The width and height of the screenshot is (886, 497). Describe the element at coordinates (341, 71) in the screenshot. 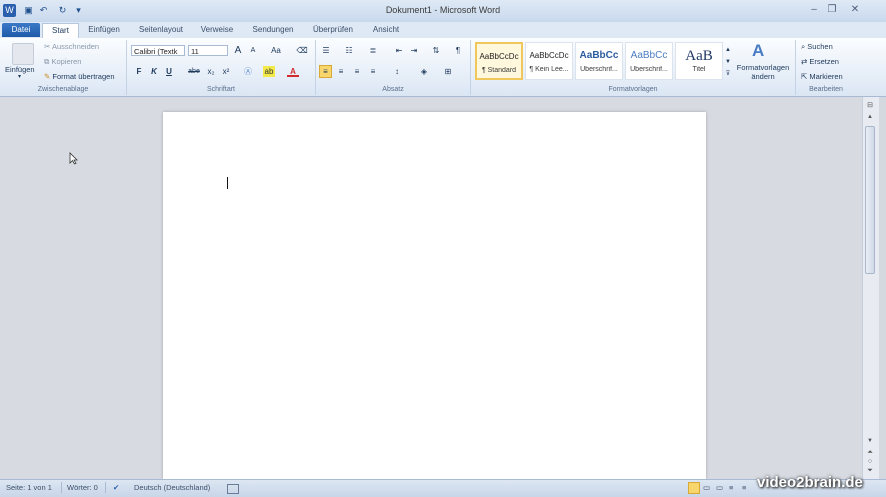

I see `align-center-icon: ≡` at that location.